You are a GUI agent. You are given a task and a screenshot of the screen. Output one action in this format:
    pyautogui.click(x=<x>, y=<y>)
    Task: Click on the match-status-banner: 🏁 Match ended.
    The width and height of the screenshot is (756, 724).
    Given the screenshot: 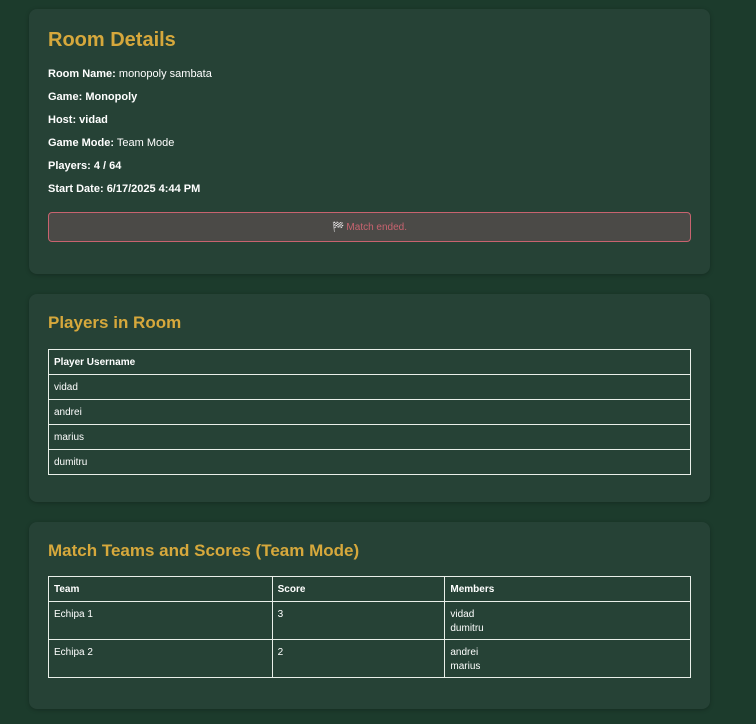 What is the action you would take?
    pyautogui.click(x=369, y=227)
    